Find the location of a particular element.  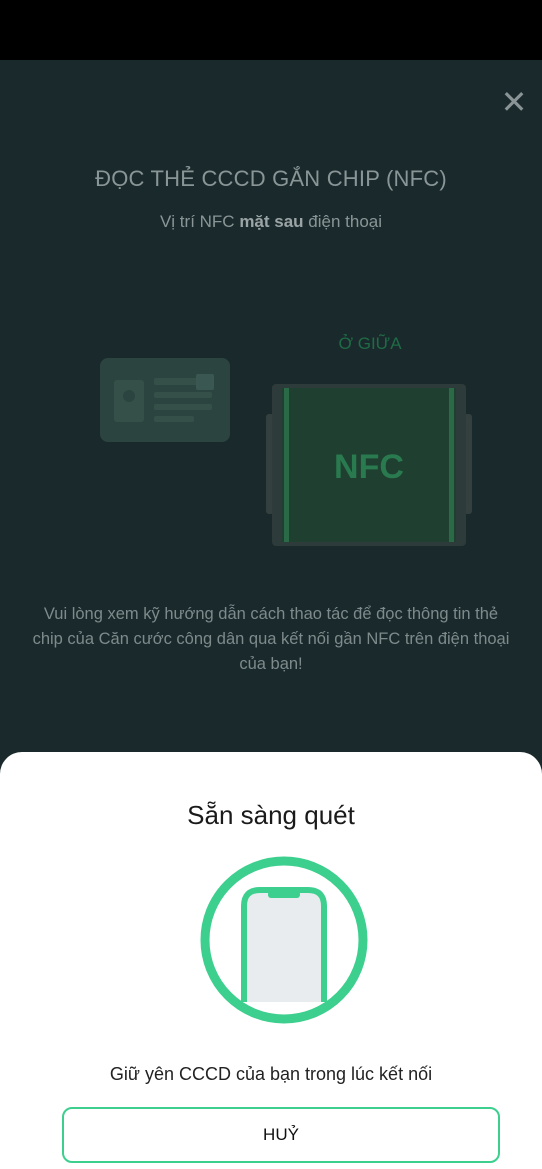

sheet-title: Sẵn sàng quét is located at coordinates (271, 815).